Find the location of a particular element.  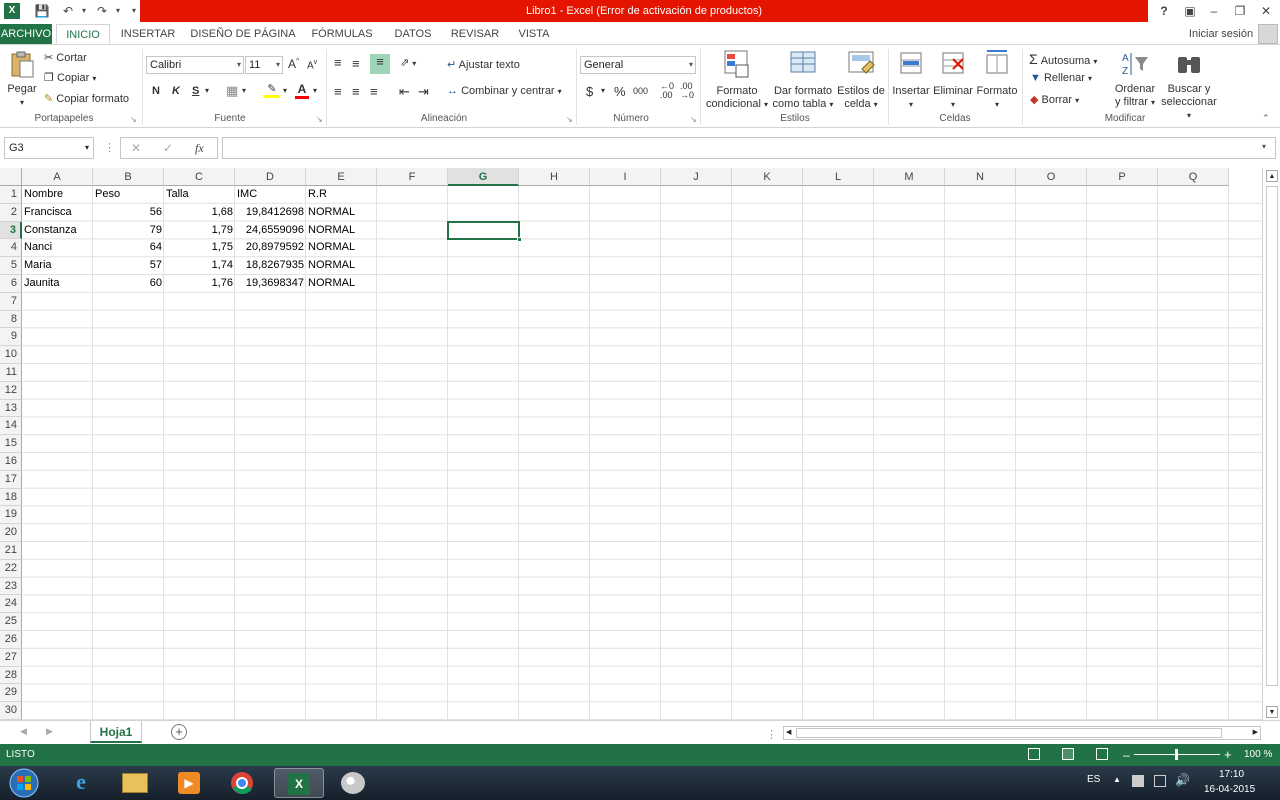

expand-formula-bar-icon: ▾ is located at coordinates (1264, 146).